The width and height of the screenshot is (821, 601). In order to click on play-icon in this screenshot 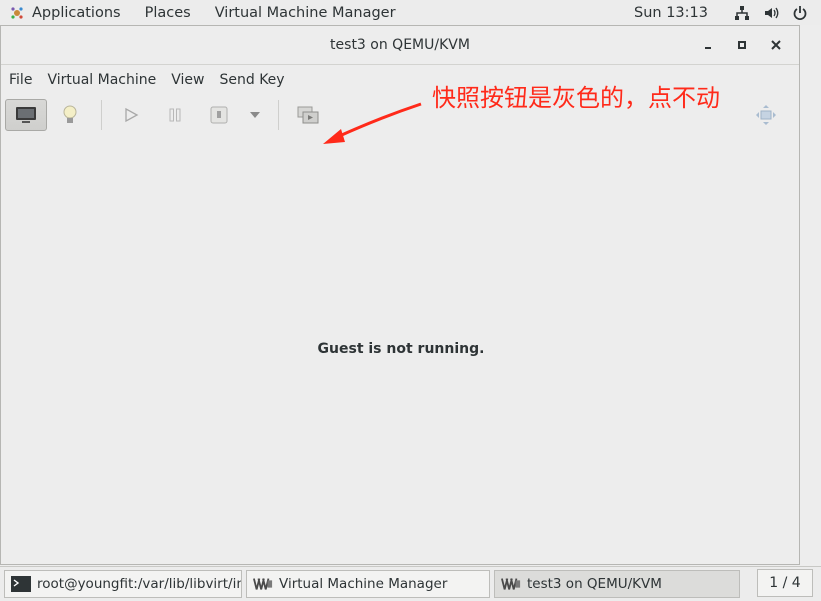, I will do `click(132, 115)`.